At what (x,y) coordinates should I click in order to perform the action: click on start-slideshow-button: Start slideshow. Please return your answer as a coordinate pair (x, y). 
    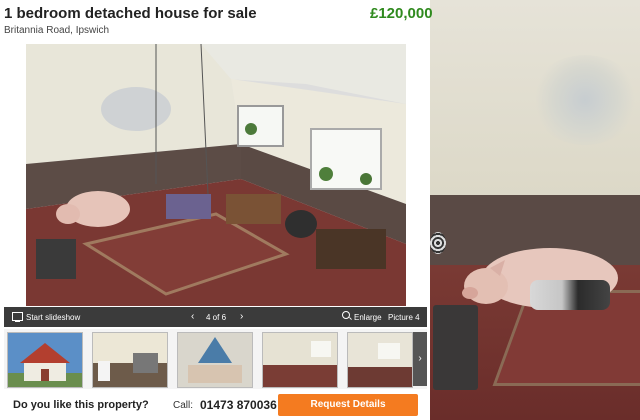
    Looking at the image, I should click on (53, 317).